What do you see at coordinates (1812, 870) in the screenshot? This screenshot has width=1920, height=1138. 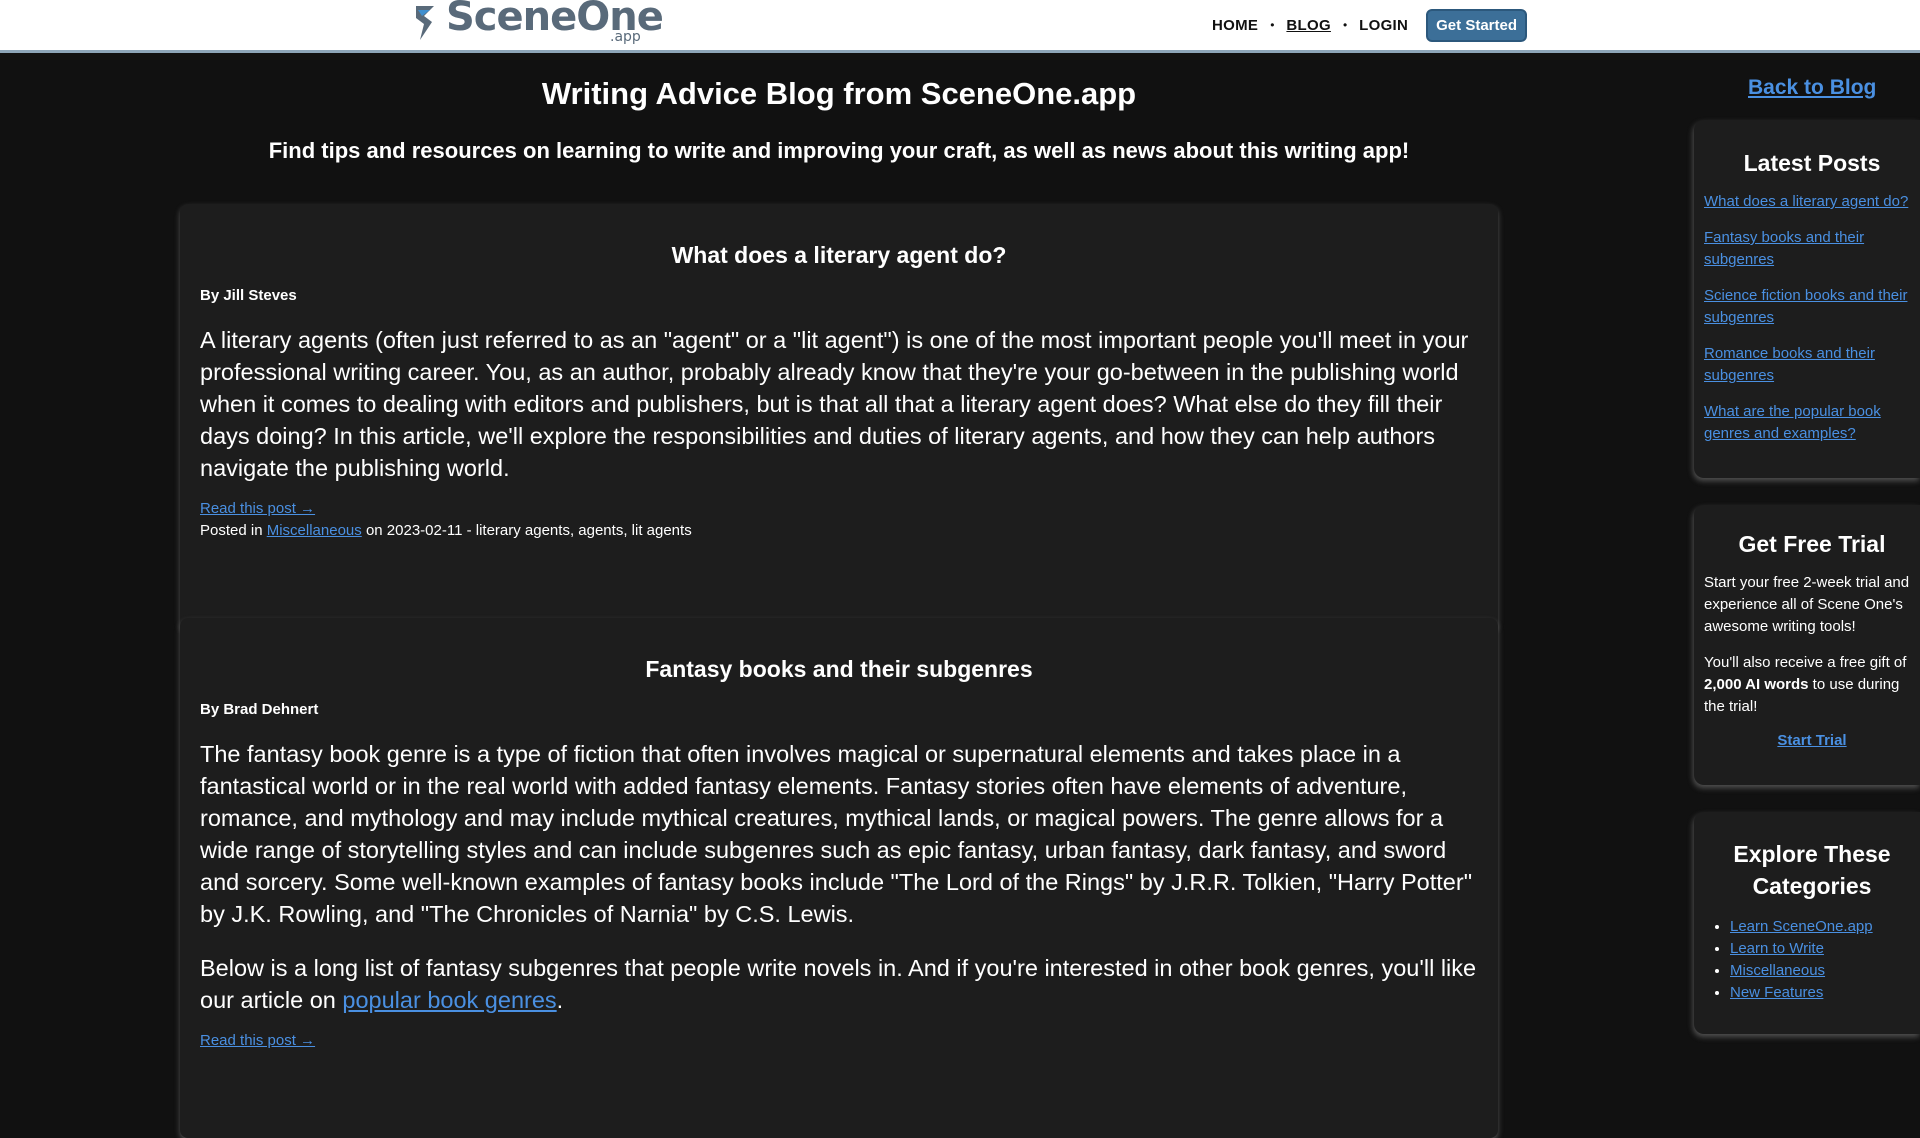 I see `categories-heading: Explore These Categories` at bounding box center [1812, 870].